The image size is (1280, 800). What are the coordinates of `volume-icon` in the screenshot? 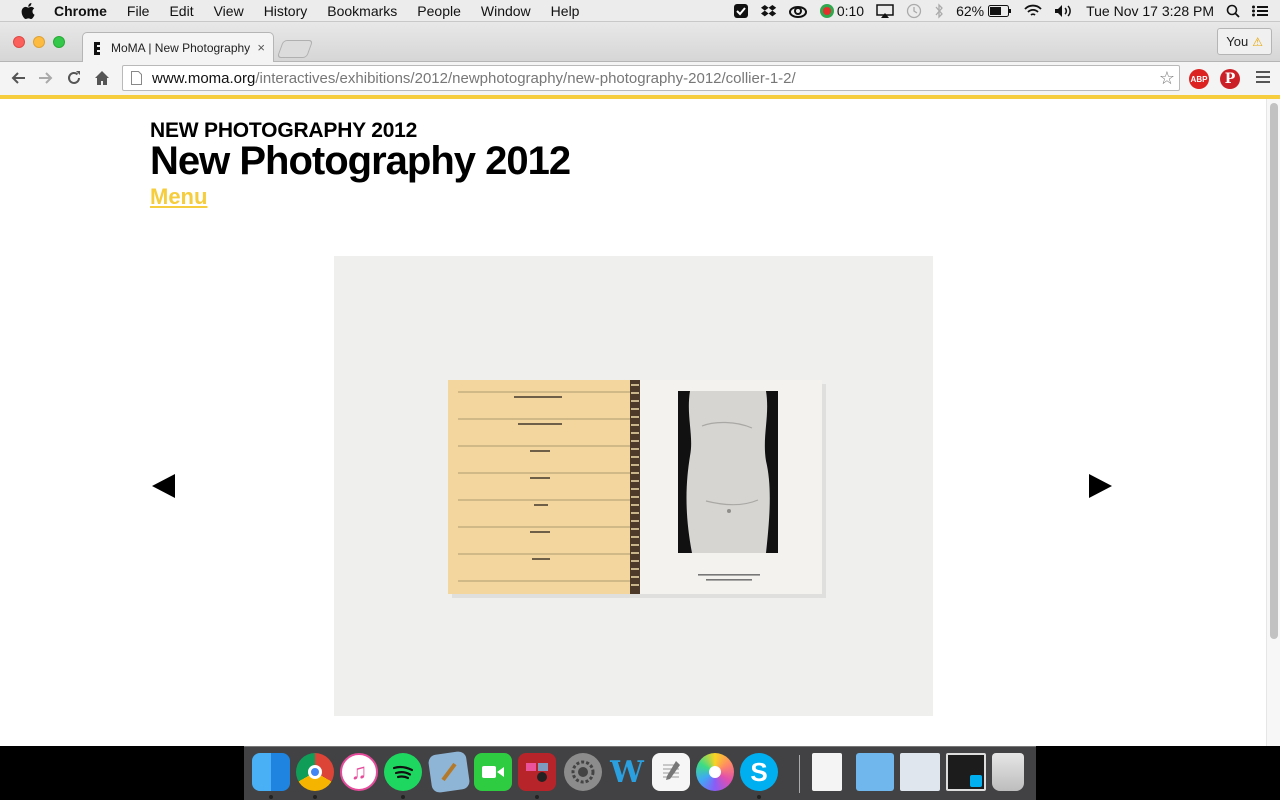 It's located at (1064, 11).